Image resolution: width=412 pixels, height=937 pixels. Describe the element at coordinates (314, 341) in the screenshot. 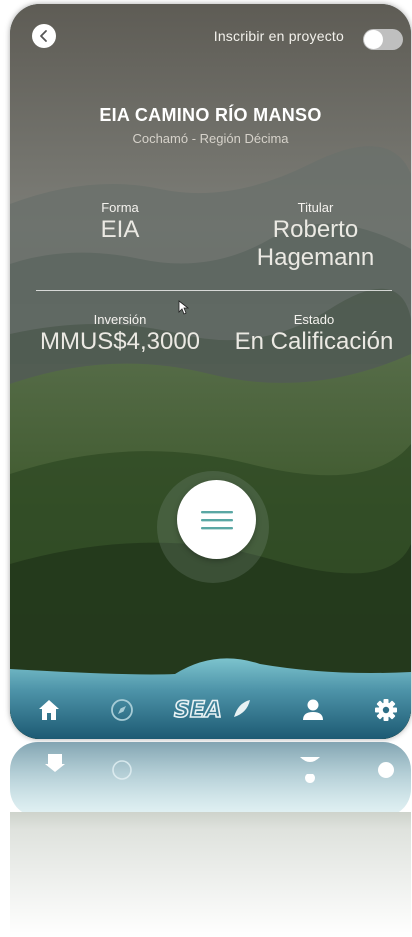

I see `estado-value: En Calificación` at that location.